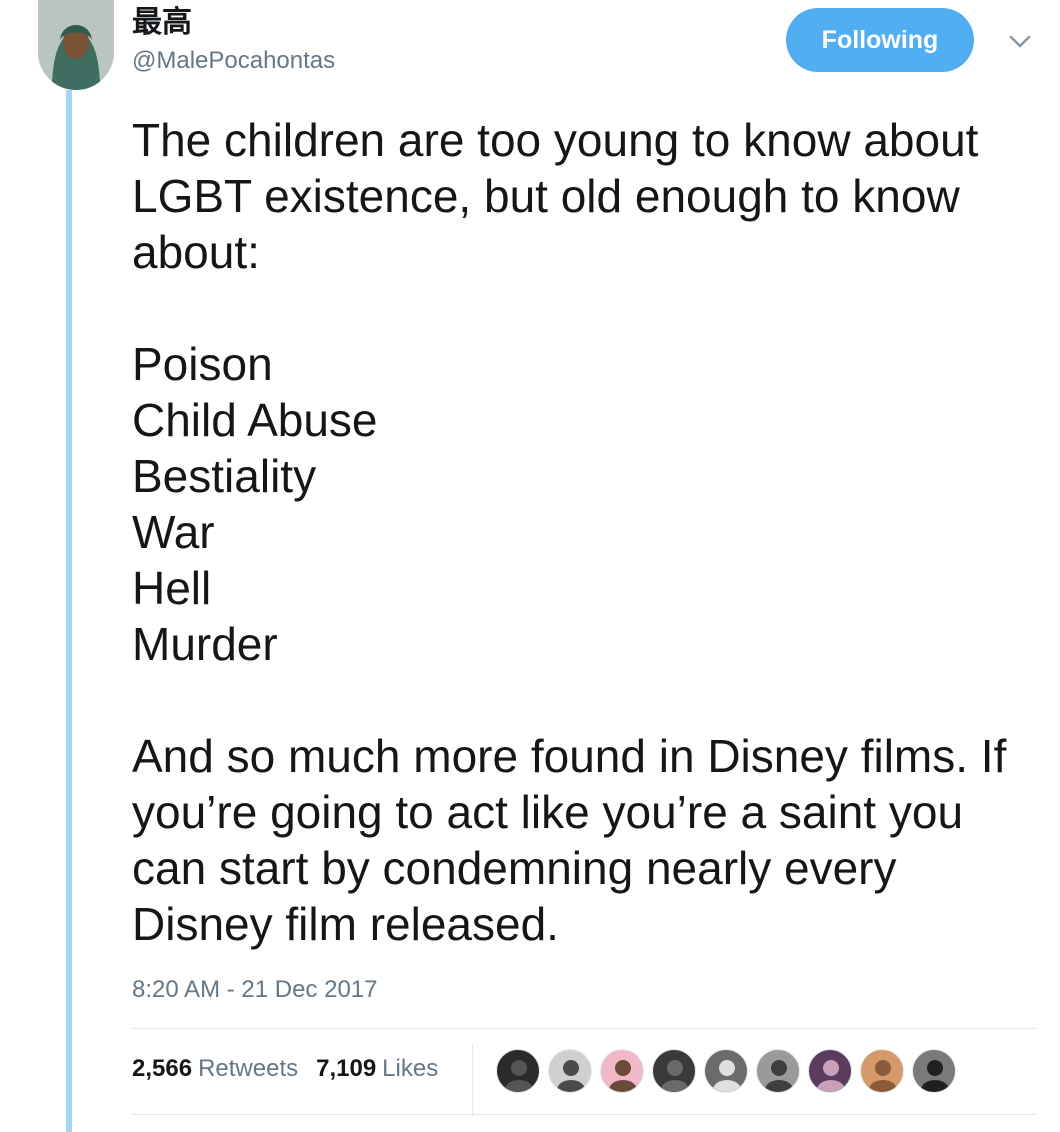  Describe the element at coordinates (162, 23) in the screenshot. I see `display-name: 最高` at that location.